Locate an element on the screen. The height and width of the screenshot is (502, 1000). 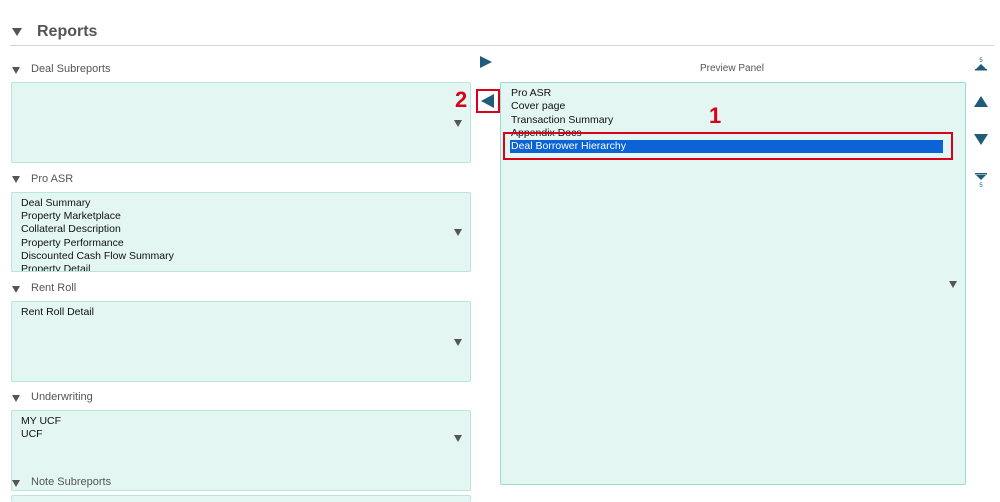
rent-roll-items: Rent Roll Detail is located at coordinates (57, 312).